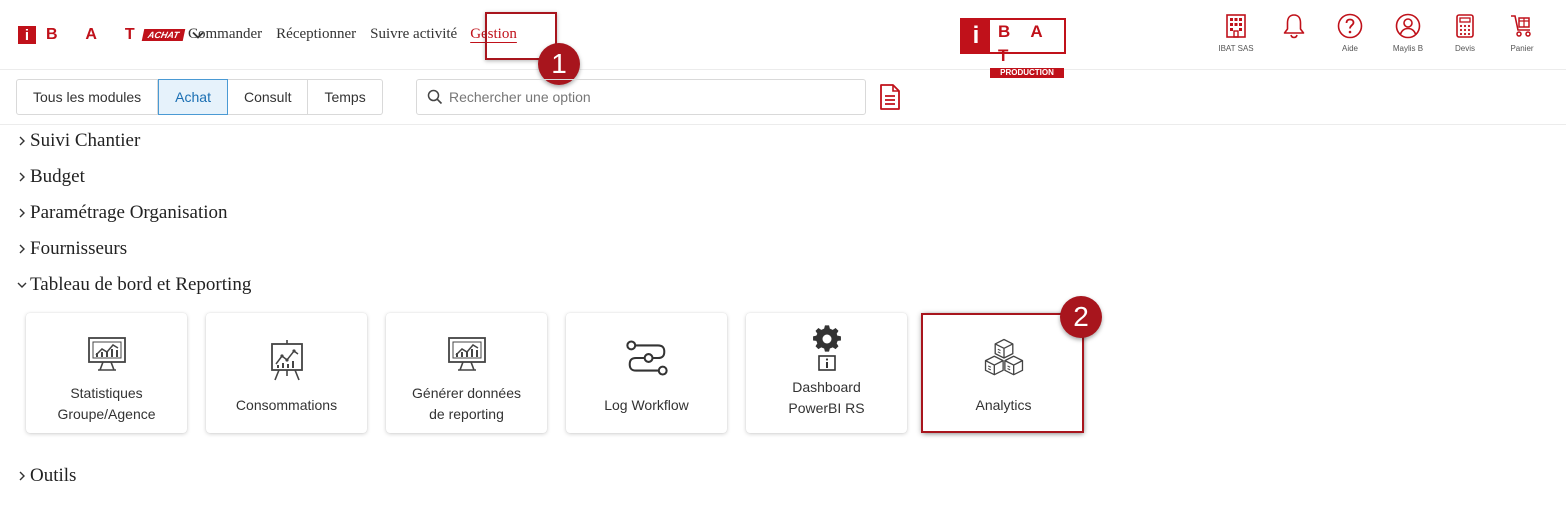 Image resolution: width=1566 pixels, height=512 pixels. I want to click on user-label: Maylis B, so click(1408, 48).